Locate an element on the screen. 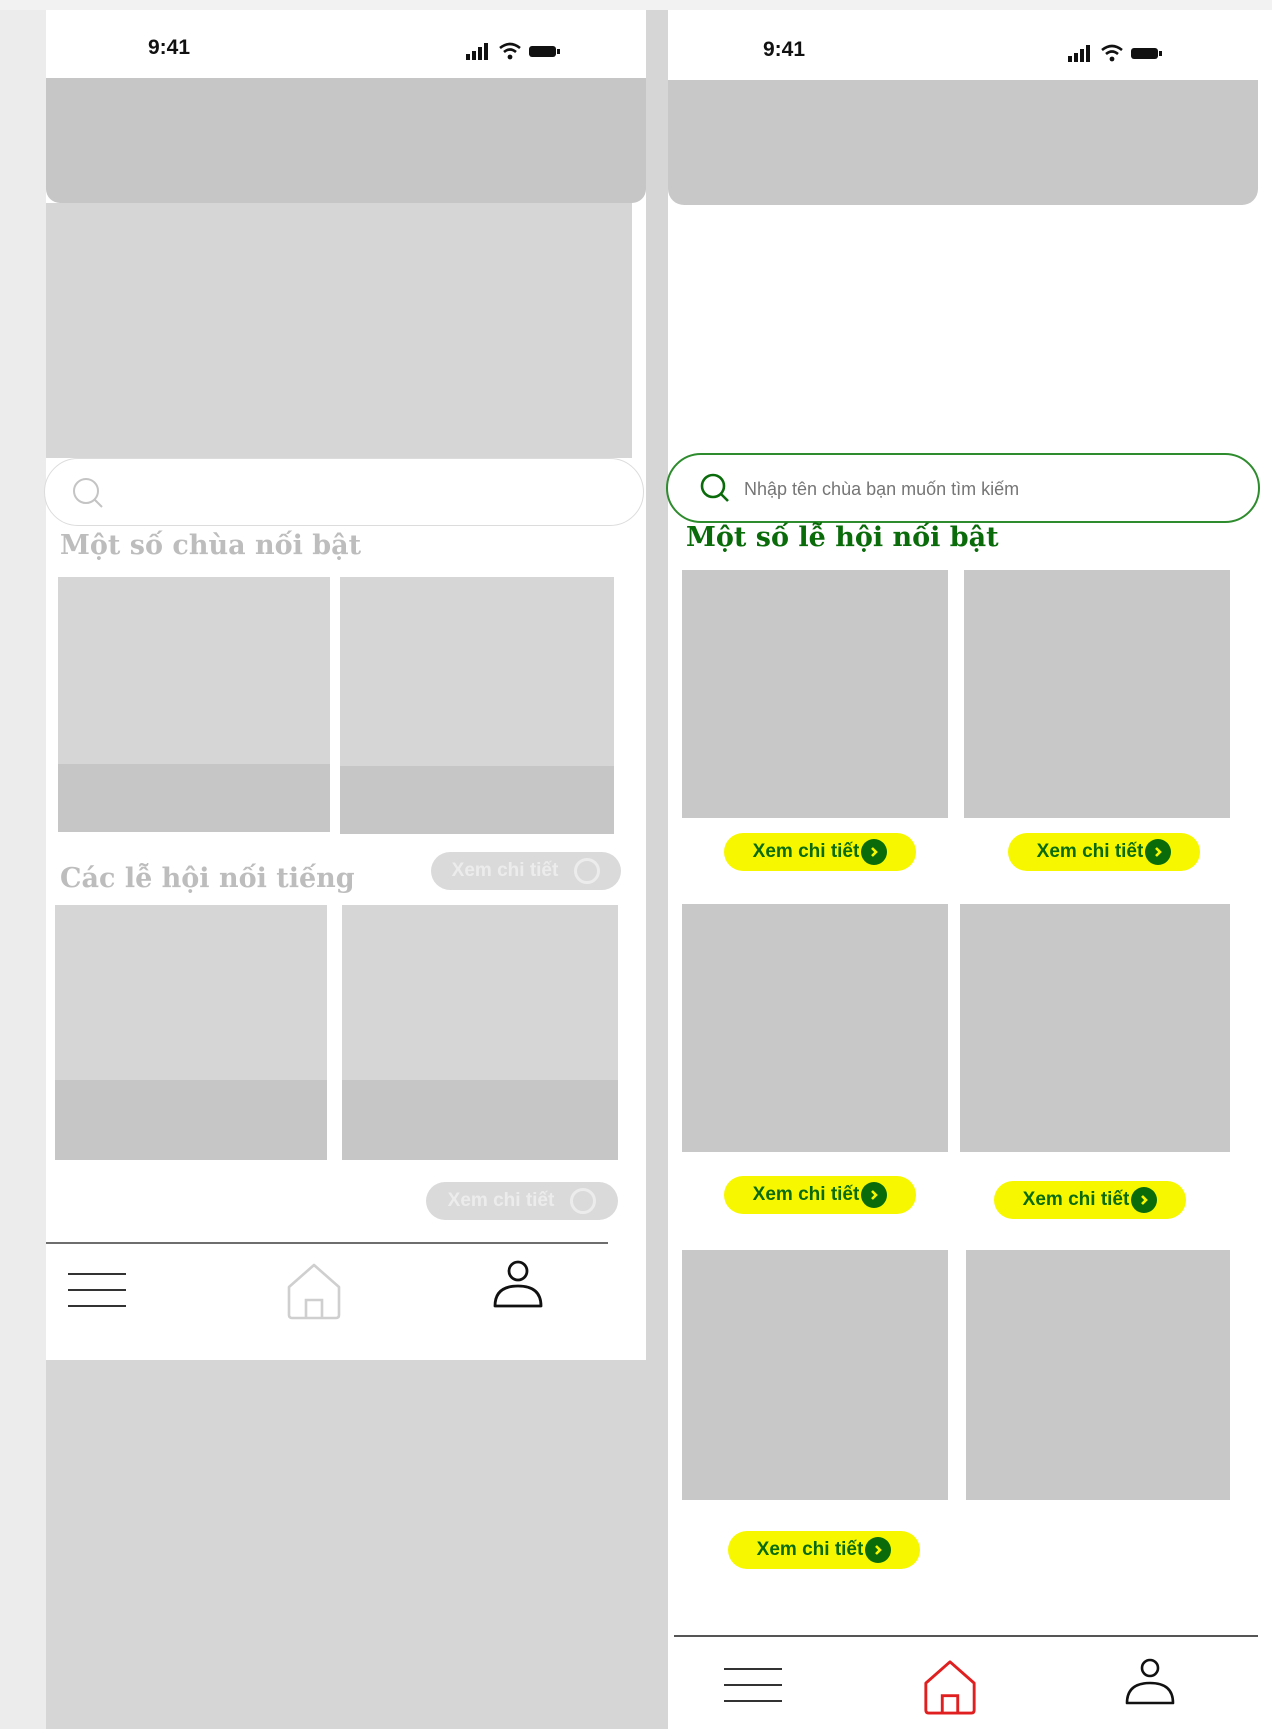 This screenshot has height=1729, width=1272. canvas-gap is located at coordinates (657, 869).